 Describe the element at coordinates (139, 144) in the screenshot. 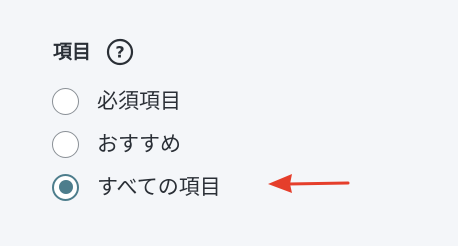

I see `radio-label-recommended: おすすめ` at that location.